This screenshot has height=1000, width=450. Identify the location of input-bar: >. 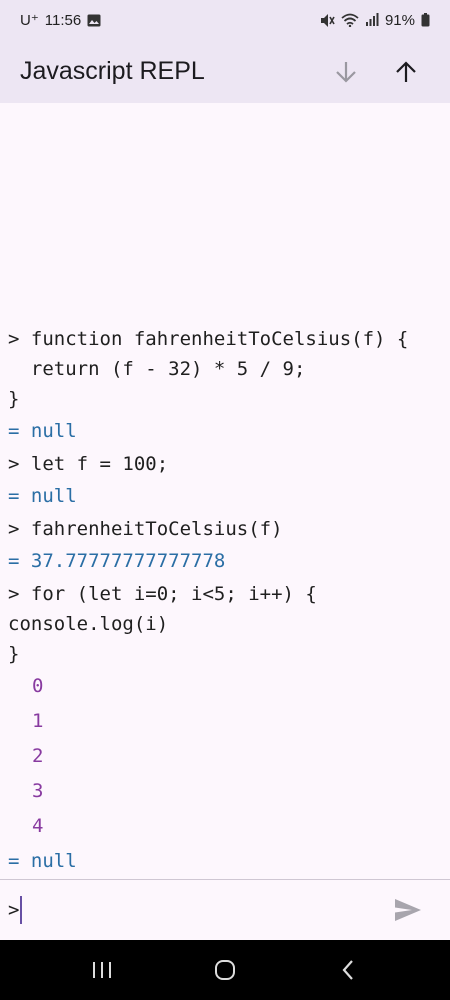
(225, 910).